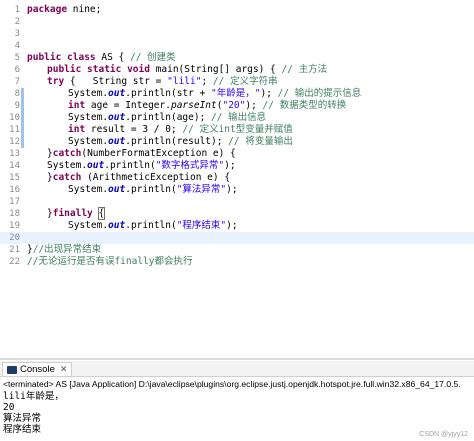 The width and height of the screenshot is (474, 441). Describe the element at coordinates (17, 34) in the screenshot. I see `line-number: 3` at that location.